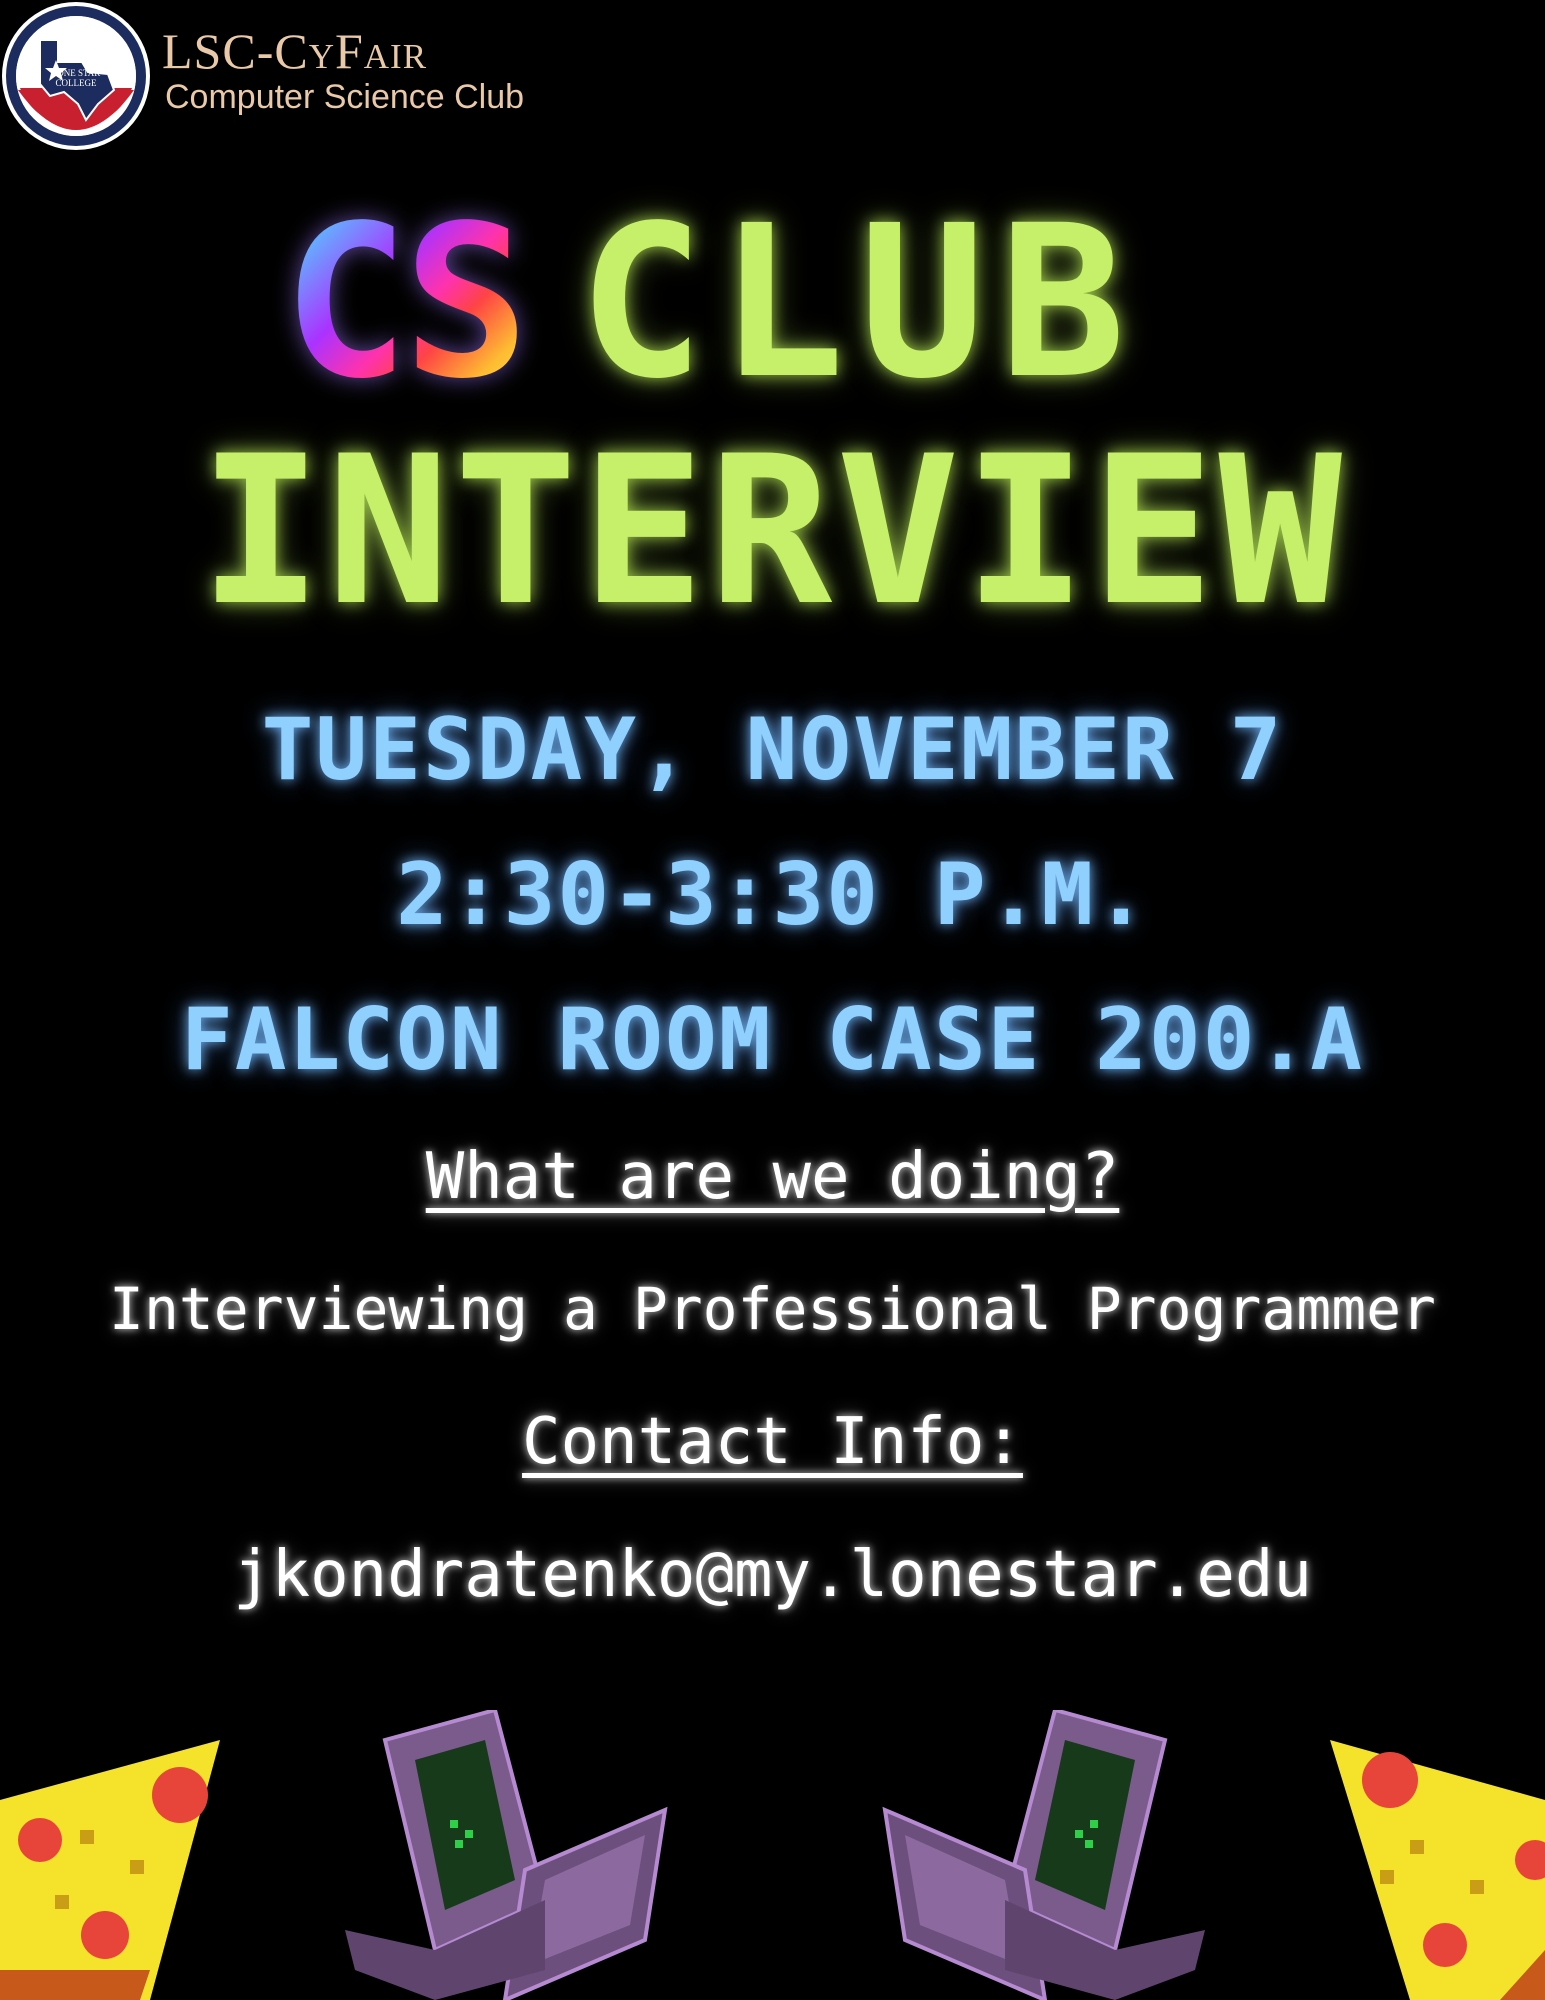 This screenshot has height=2000, width=1545. I want to click on event-time: 2:30-3:30 P.M., so click(772, 895).